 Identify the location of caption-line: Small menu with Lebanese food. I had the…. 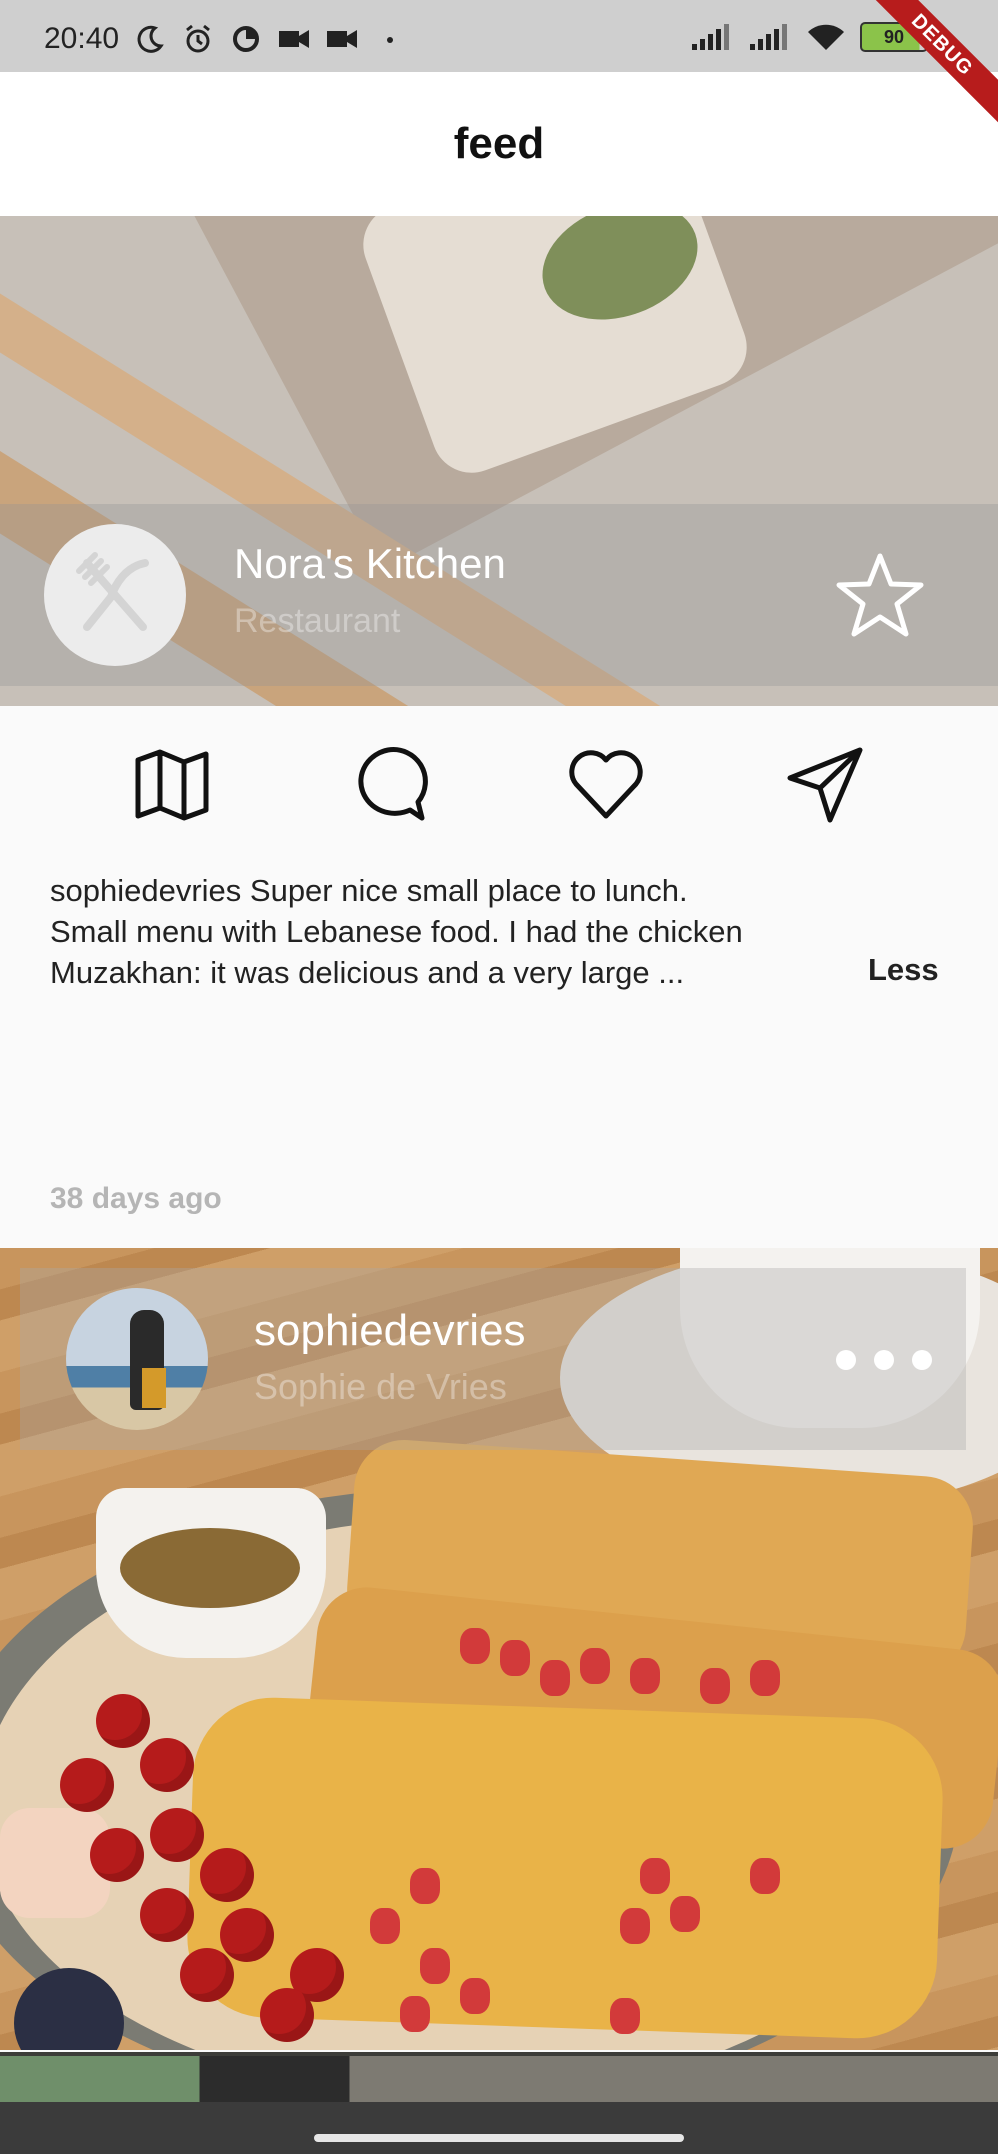
(396, 931).